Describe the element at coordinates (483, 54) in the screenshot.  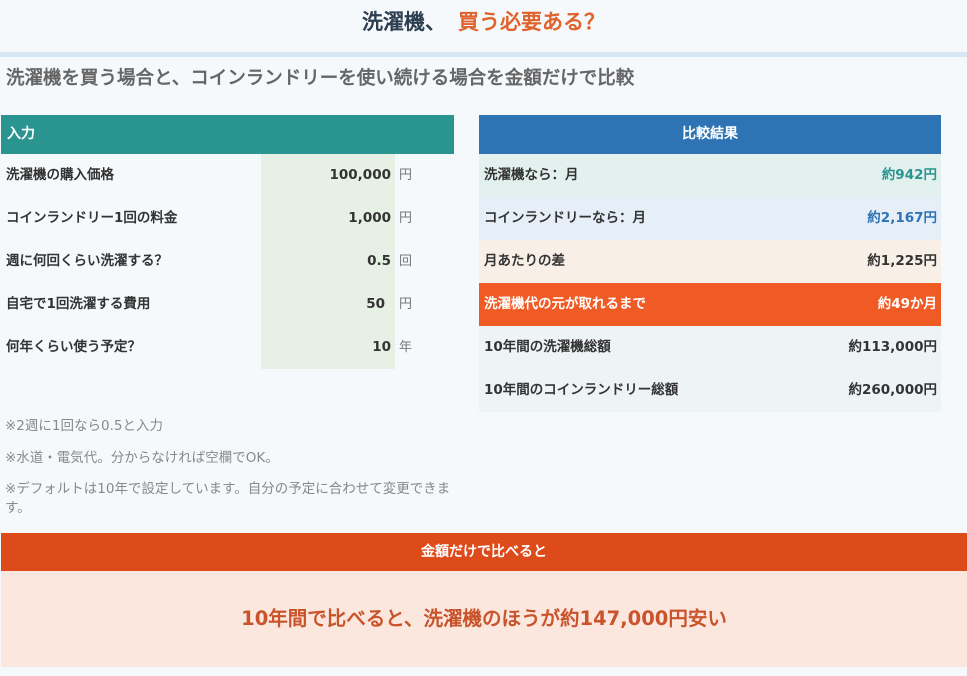
I see `title-divider` at that location.